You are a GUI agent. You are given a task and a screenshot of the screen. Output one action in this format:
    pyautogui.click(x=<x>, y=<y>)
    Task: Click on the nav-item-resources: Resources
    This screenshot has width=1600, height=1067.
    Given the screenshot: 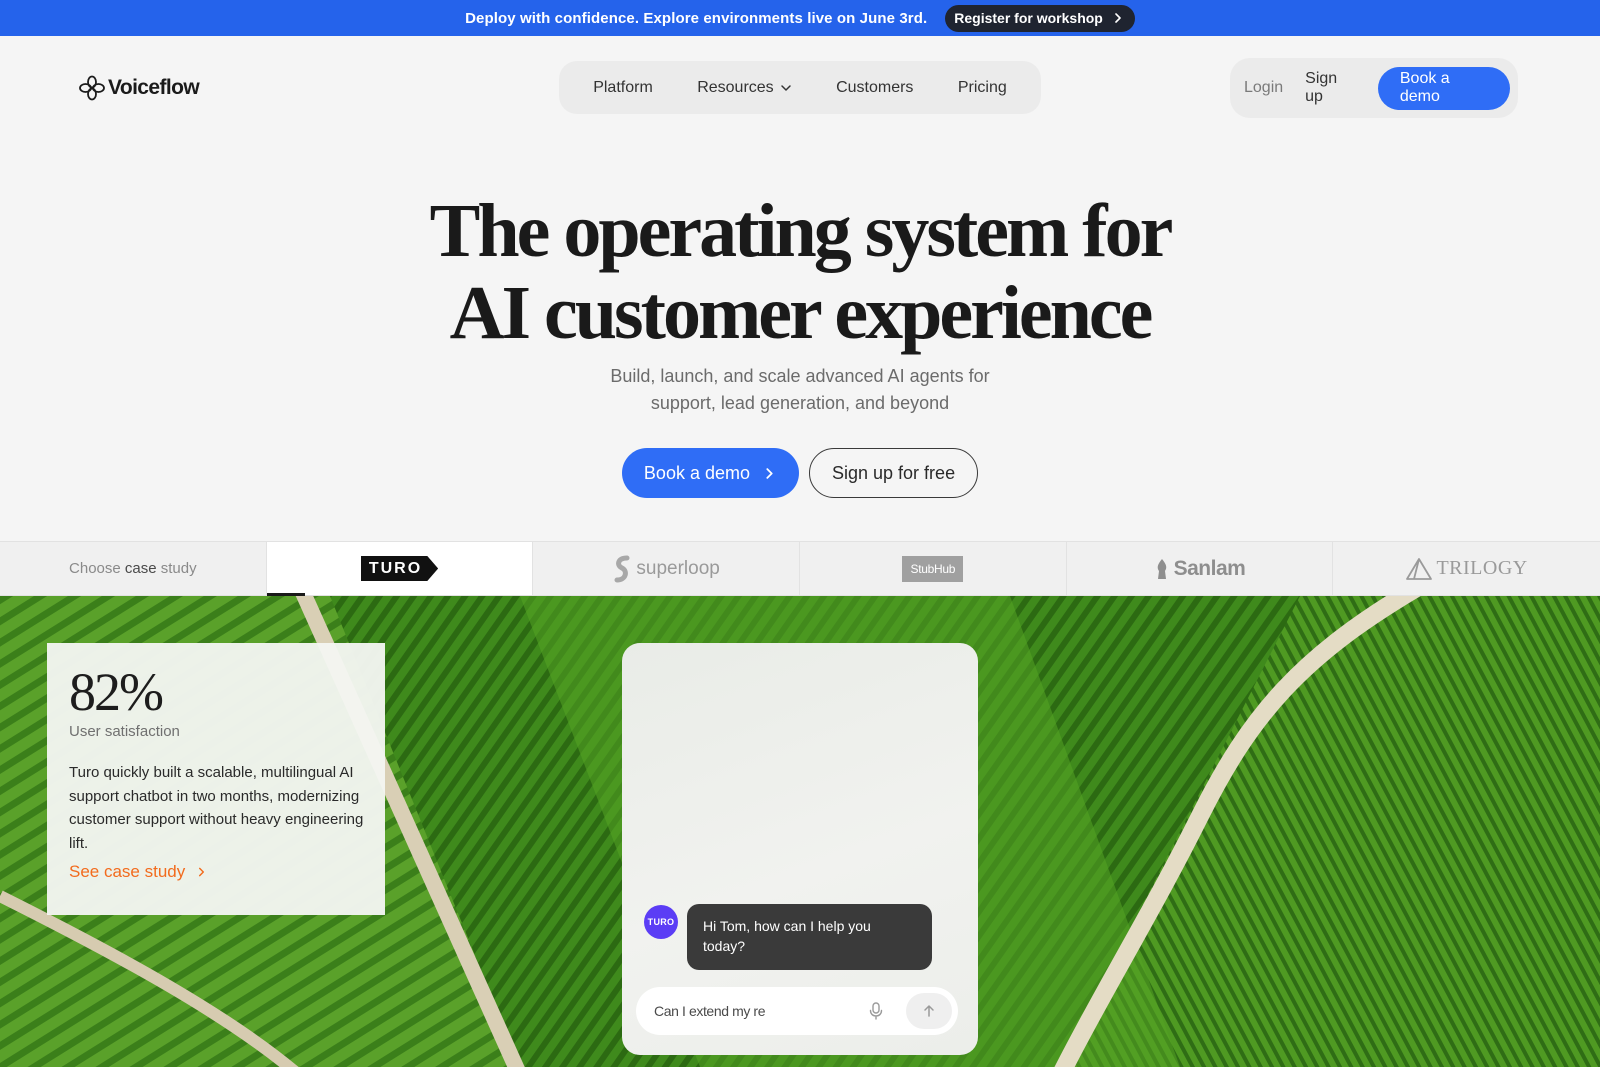 What is the action you would take?
    pyautogui.click(x=744, y=88)
    